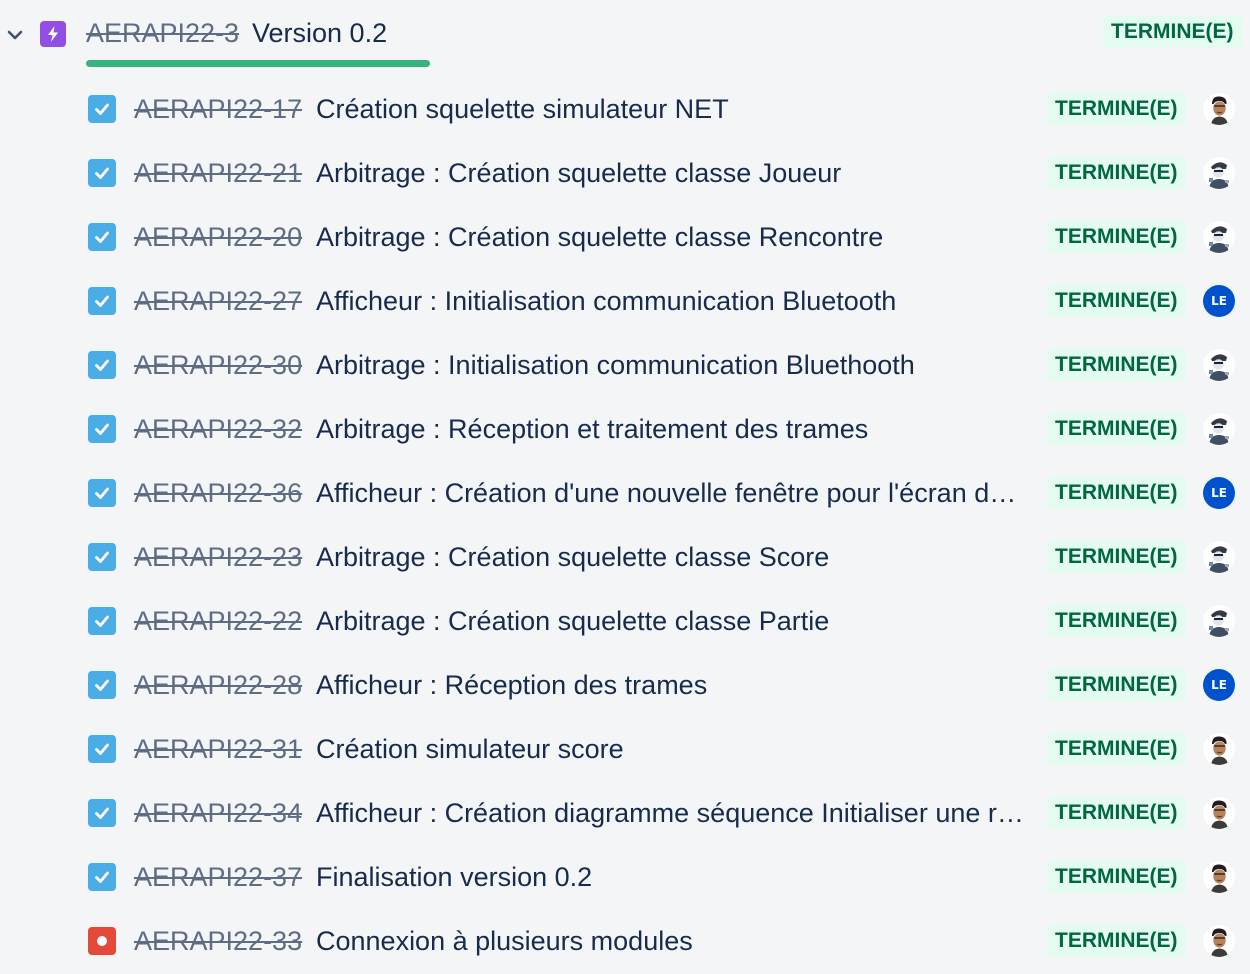 The height and width of the screenshot is (974, 1250). I want to click on chevron-down-icon, so click(15, 35).